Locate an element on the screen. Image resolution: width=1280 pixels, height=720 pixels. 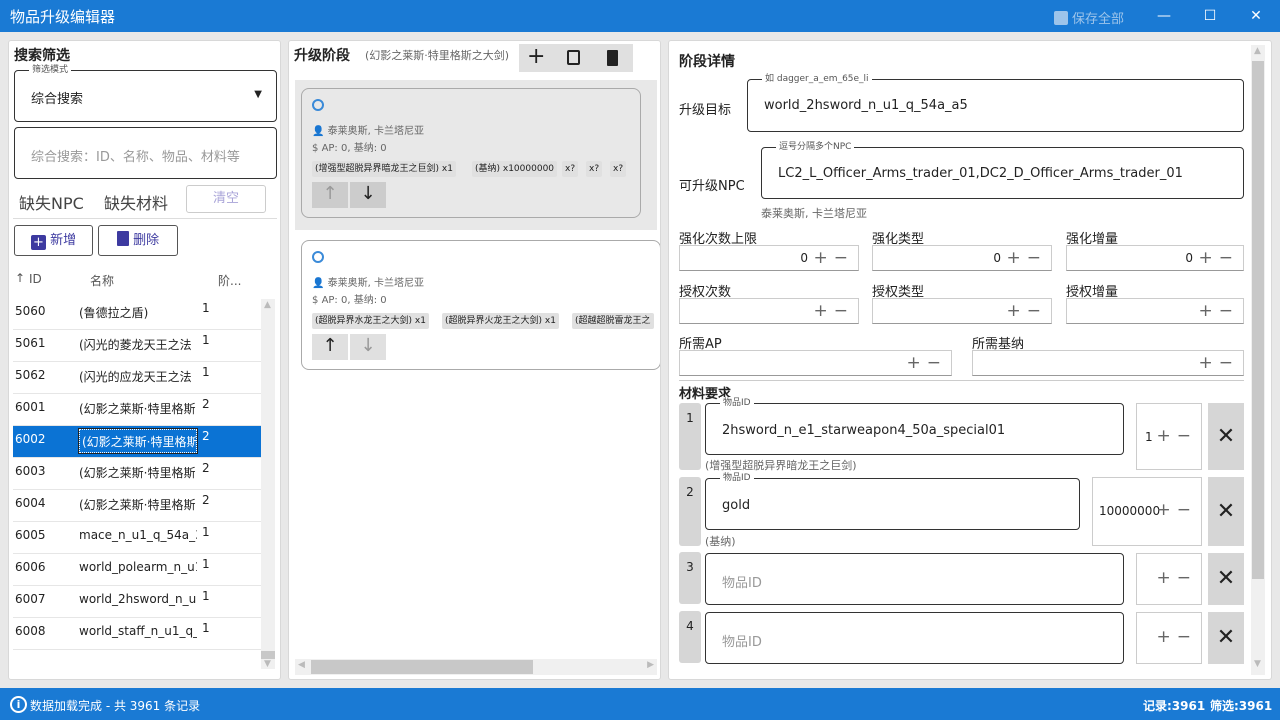
detail-scrollbar: ▲ ▼ is located at coordinates (1258, 360).